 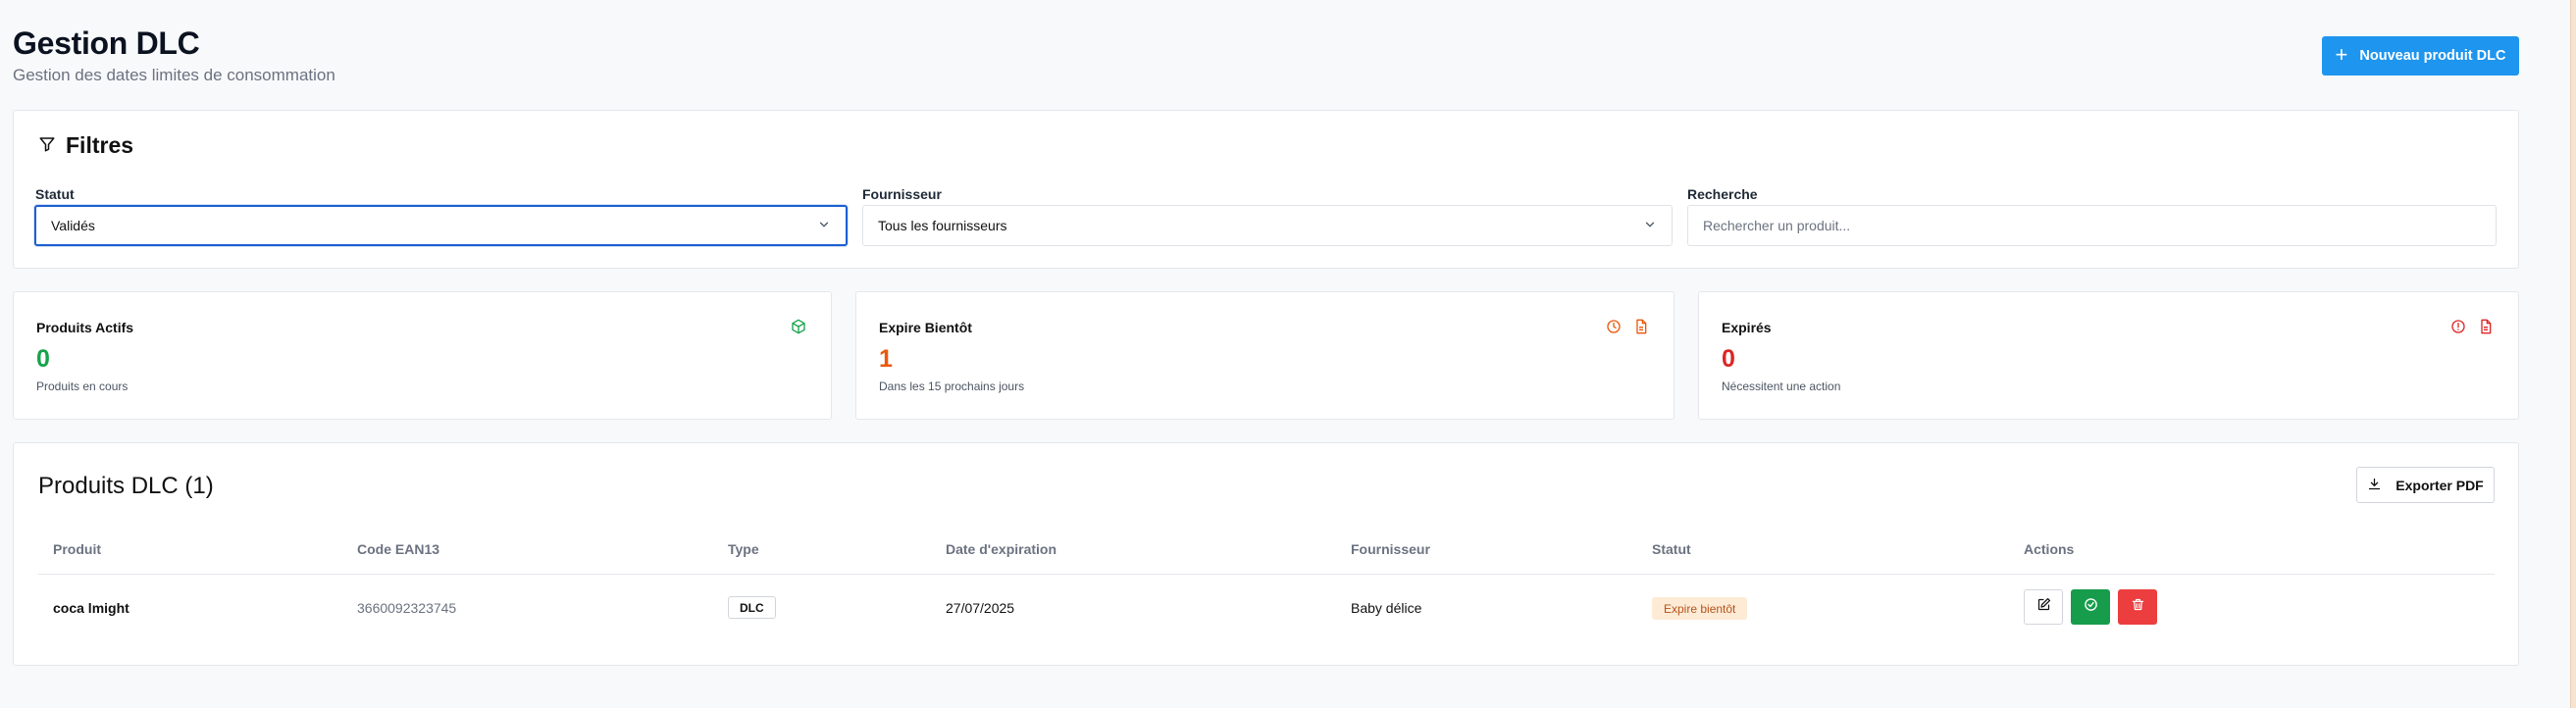 What do you see at coordinates (743, 549) in the screenshot?
I see `column-header-type: Type` at bounding box center [743, 549].